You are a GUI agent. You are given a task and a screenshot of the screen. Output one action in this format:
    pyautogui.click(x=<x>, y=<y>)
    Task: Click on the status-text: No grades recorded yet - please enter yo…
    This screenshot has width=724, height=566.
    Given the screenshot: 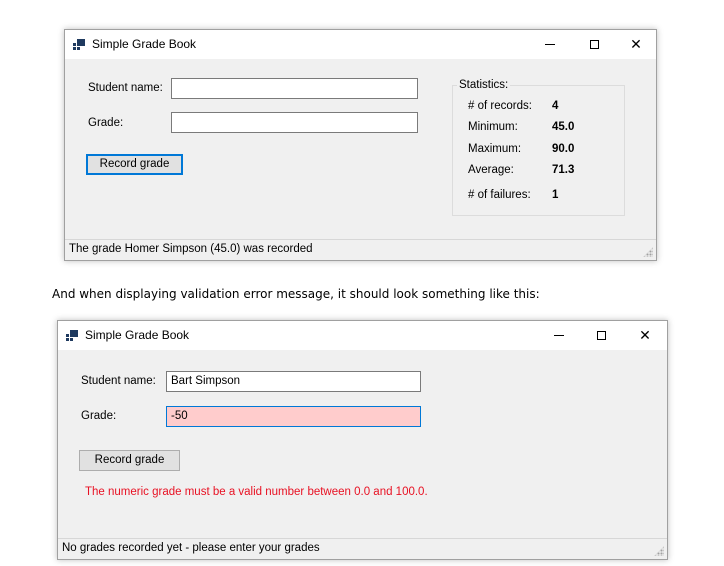 What is the action you would take?
    pyautogui.click(x=191, y=548)
    